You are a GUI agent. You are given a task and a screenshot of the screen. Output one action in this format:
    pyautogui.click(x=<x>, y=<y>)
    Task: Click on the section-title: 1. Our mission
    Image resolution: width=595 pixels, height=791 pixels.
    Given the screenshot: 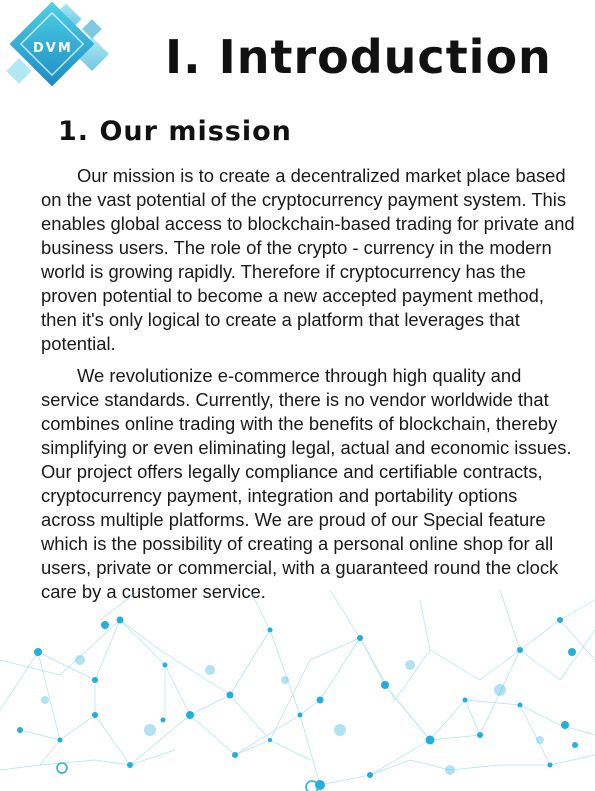 What is the action you would take?
    pyautogui.click(x=175, y=131)
    